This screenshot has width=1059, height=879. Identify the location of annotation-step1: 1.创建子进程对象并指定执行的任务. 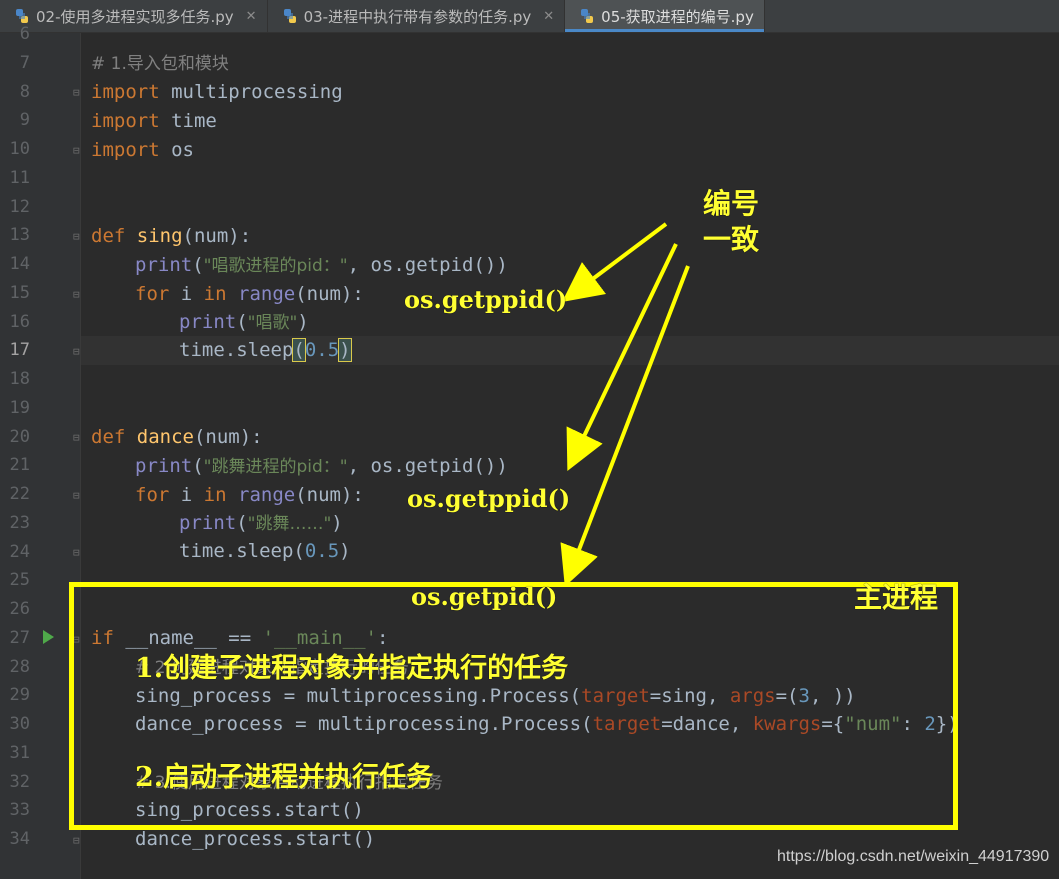
(352, 668).